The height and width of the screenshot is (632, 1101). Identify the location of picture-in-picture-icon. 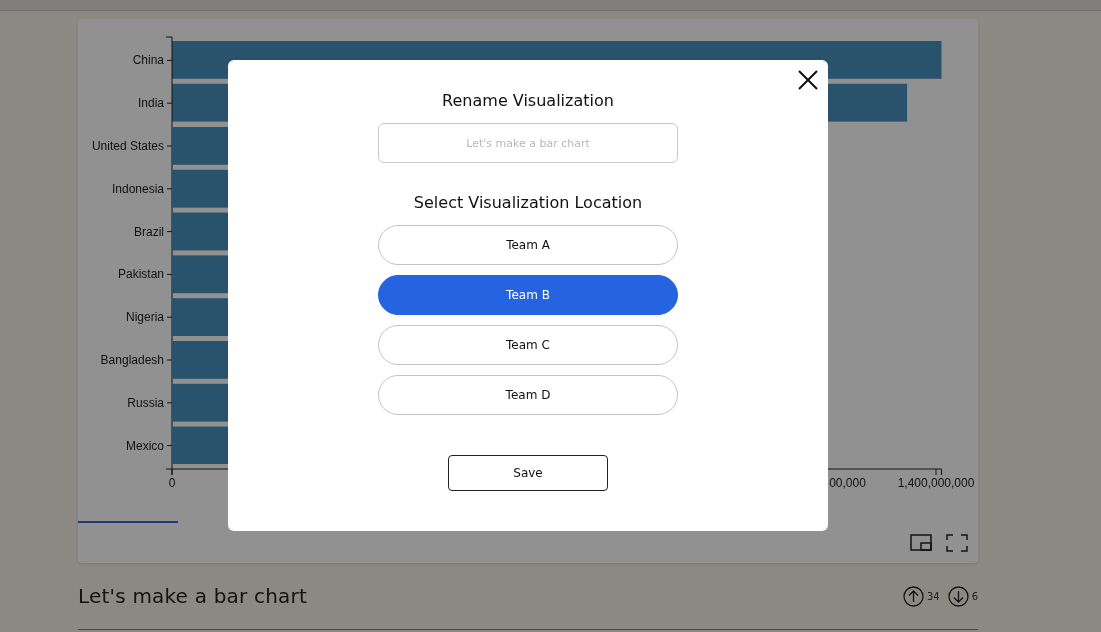
(921, 543).